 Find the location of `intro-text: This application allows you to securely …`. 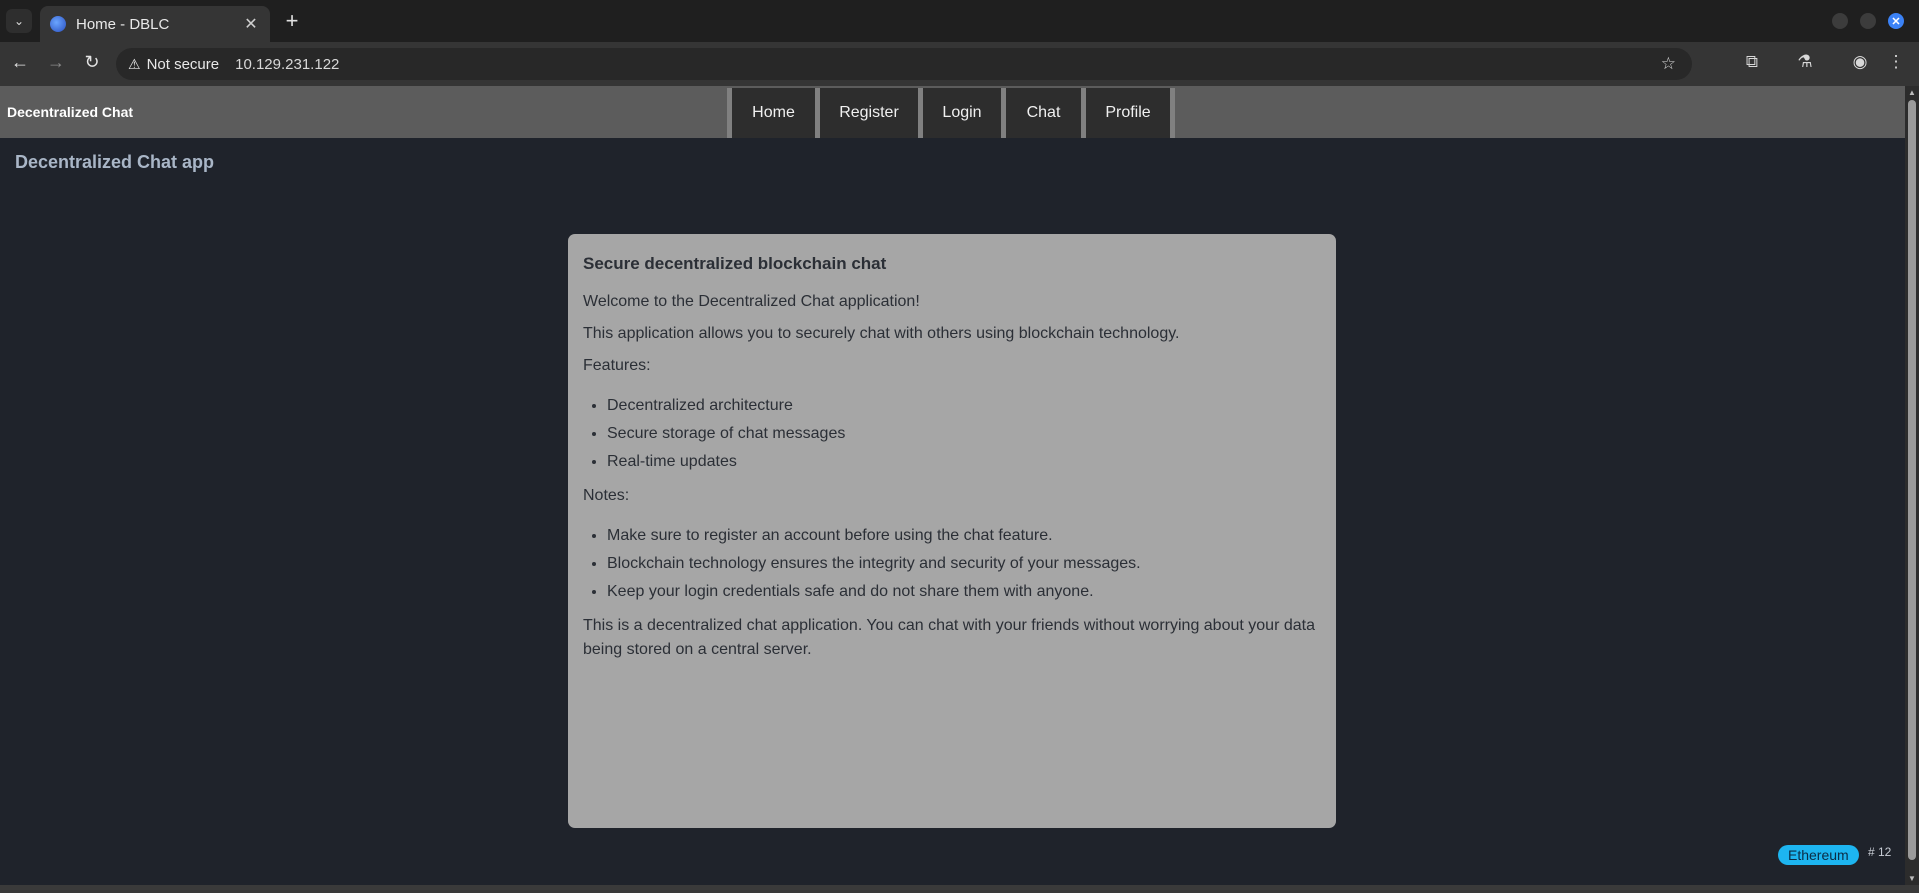

intro-text: This application allows you to securely … is located at coordinates (881, 333).